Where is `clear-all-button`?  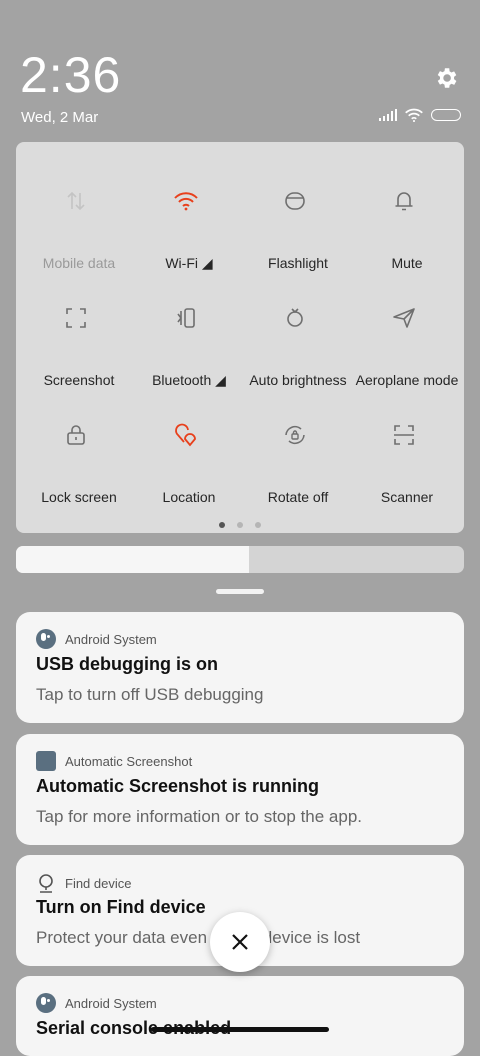 clear-all-button is located at coordinates (240, 942).